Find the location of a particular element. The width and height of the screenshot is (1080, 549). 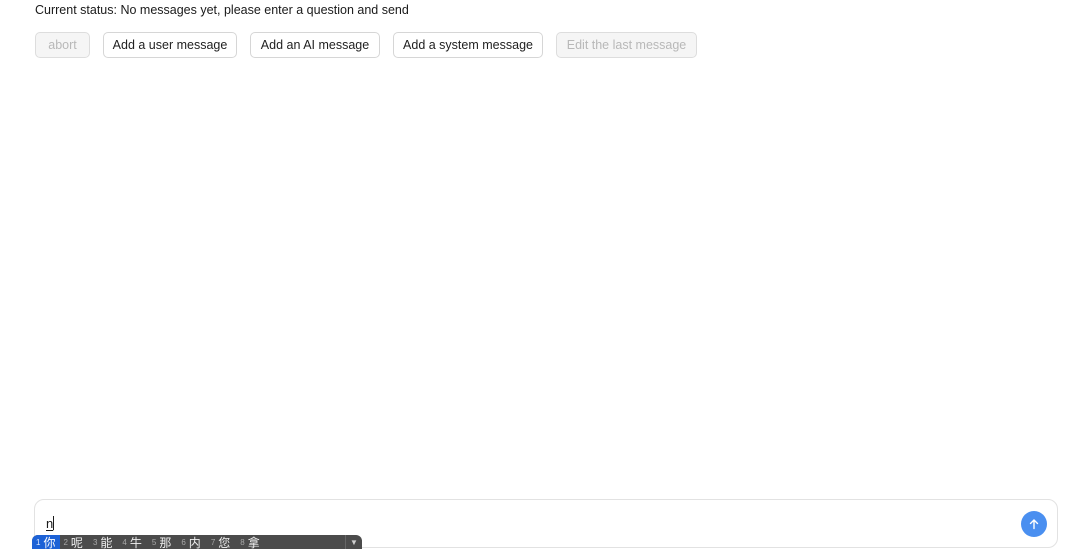

abort-button: abort is located at coordinates (62, 45).